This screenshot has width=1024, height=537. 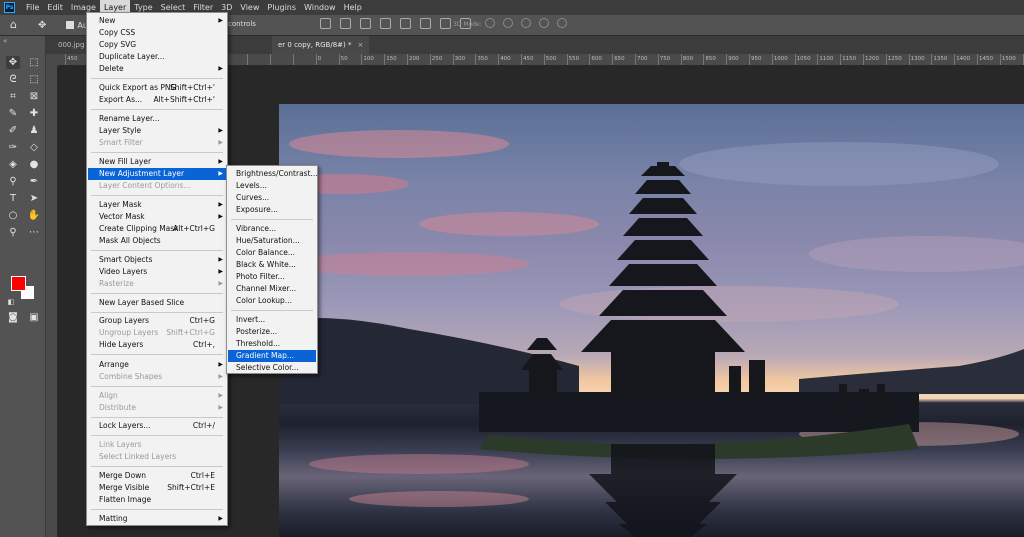 I want to click on roll-3d-icon, so click(x=508, y=23).